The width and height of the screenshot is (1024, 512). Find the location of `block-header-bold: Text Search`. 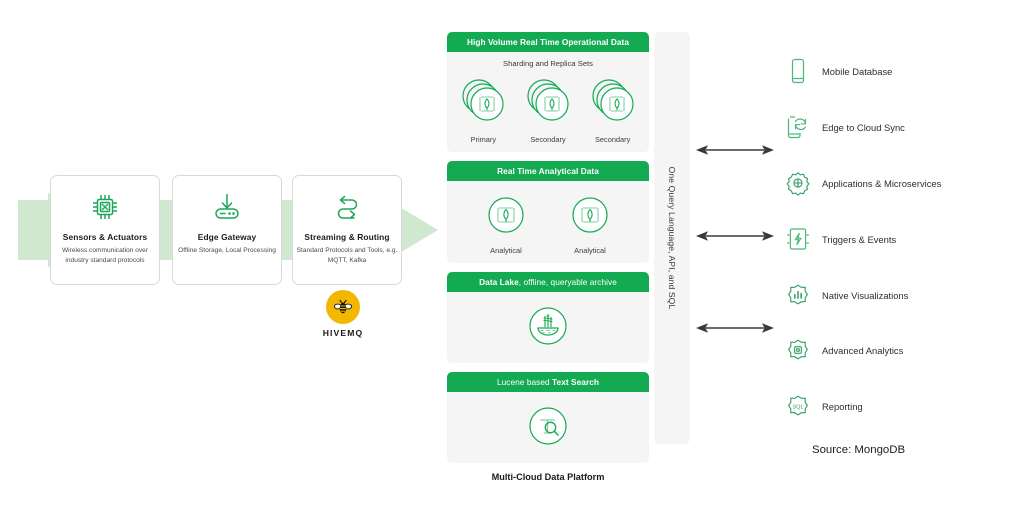

block-header-bold: Text Search is located at coordinates (576, 382).